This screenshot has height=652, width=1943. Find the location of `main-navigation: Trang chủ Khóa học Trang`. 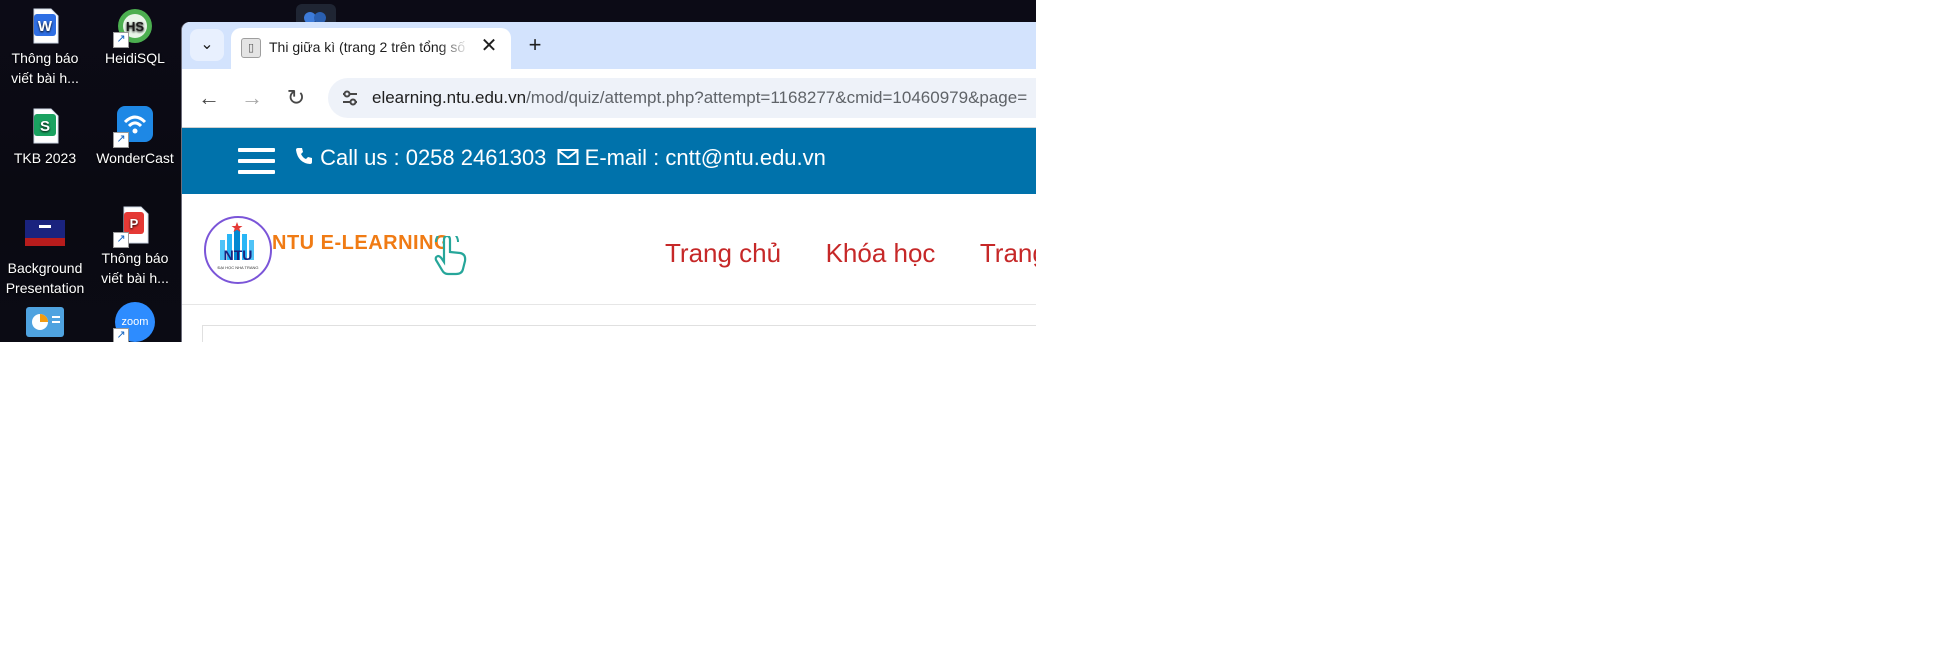

main-navigation: Trang chủ Khóa học Trang is located at coordinates (850, 253).